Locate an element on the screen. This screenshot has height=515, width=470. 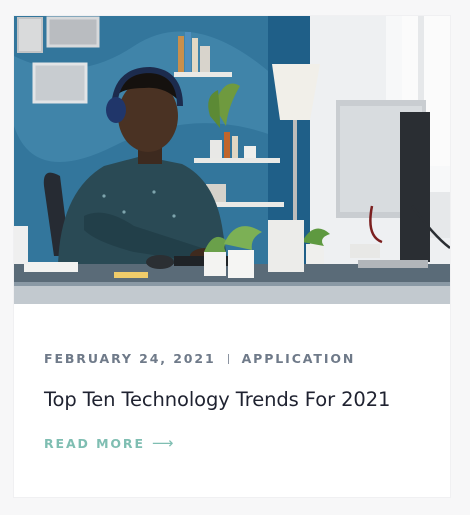
read-more-link: READ MORE ⟶ is located at coordinates (108, 443).